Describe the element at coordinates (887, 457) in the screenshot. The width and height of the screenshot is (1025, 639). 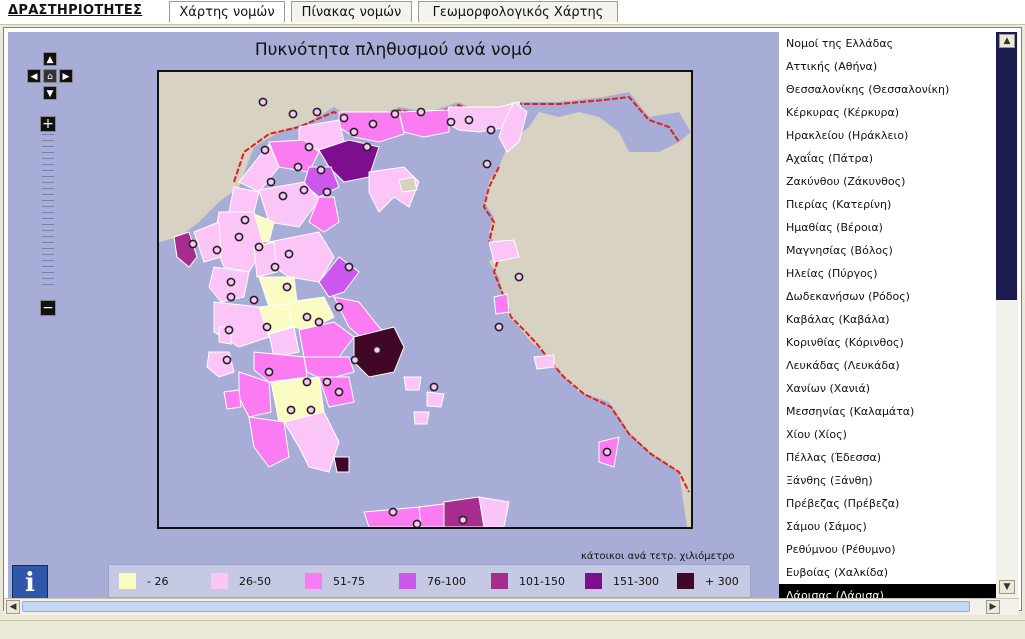
I see `list-item: Πέλλας (Έδεσσα)` at that location.